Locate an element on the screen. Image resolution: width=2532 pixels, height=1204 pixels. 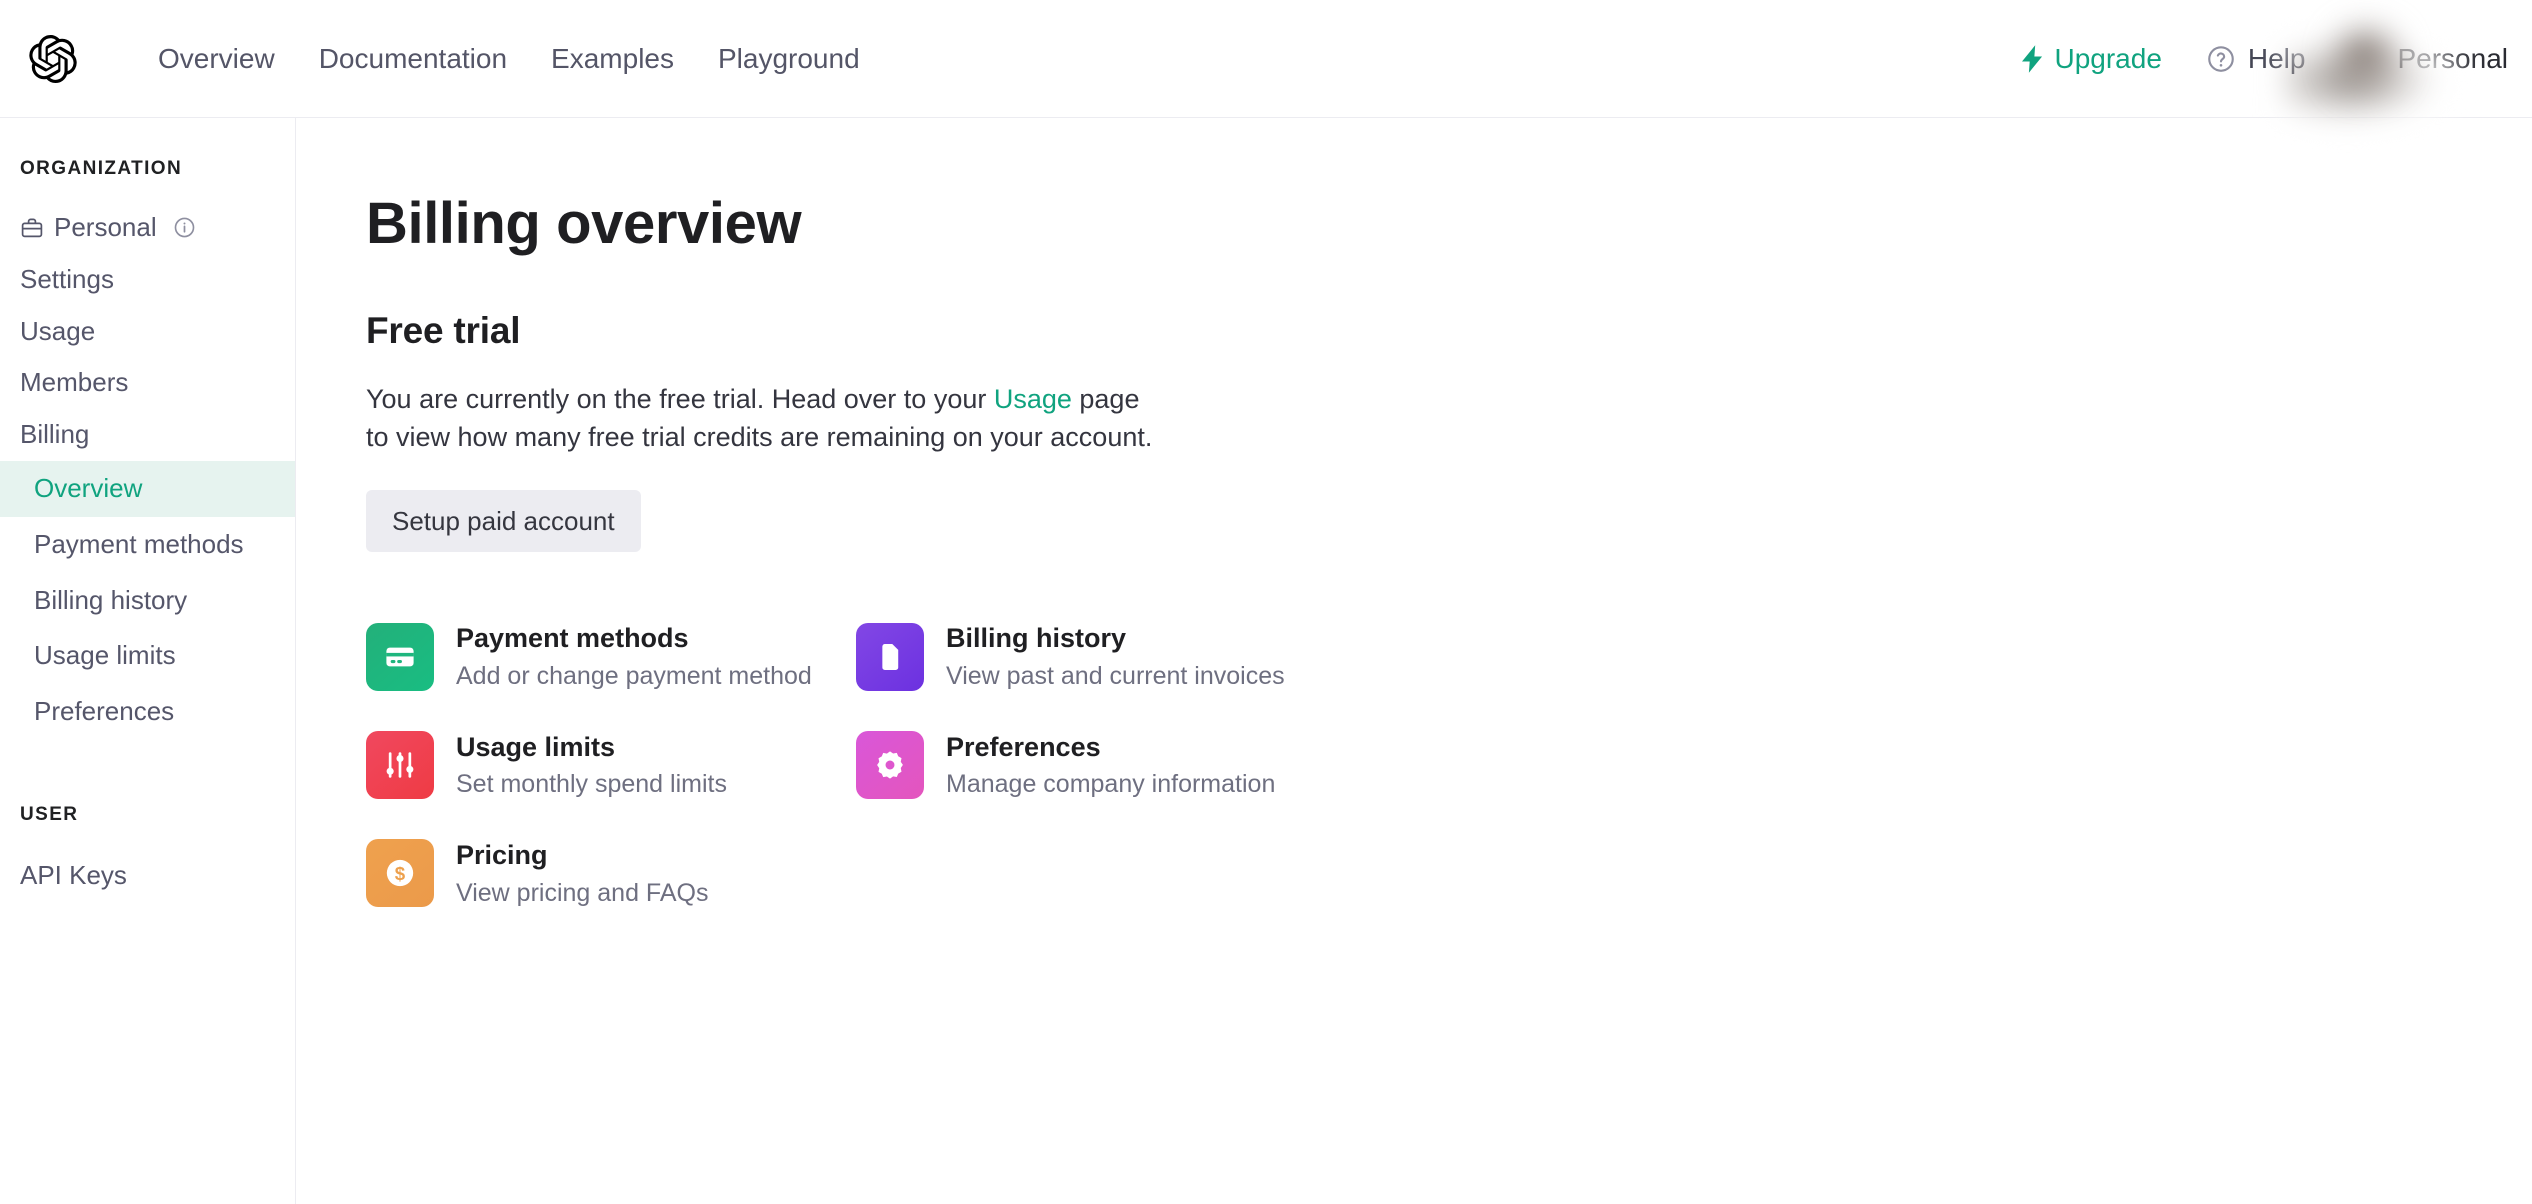
card-title: Preferences is located at coordinates (1023, 746).